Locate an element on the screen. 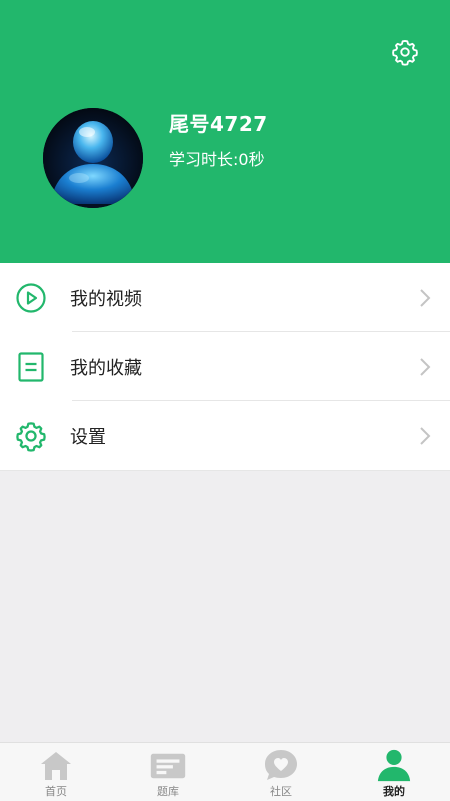  tab-label: 题库 is located at coordinates (168, 791).